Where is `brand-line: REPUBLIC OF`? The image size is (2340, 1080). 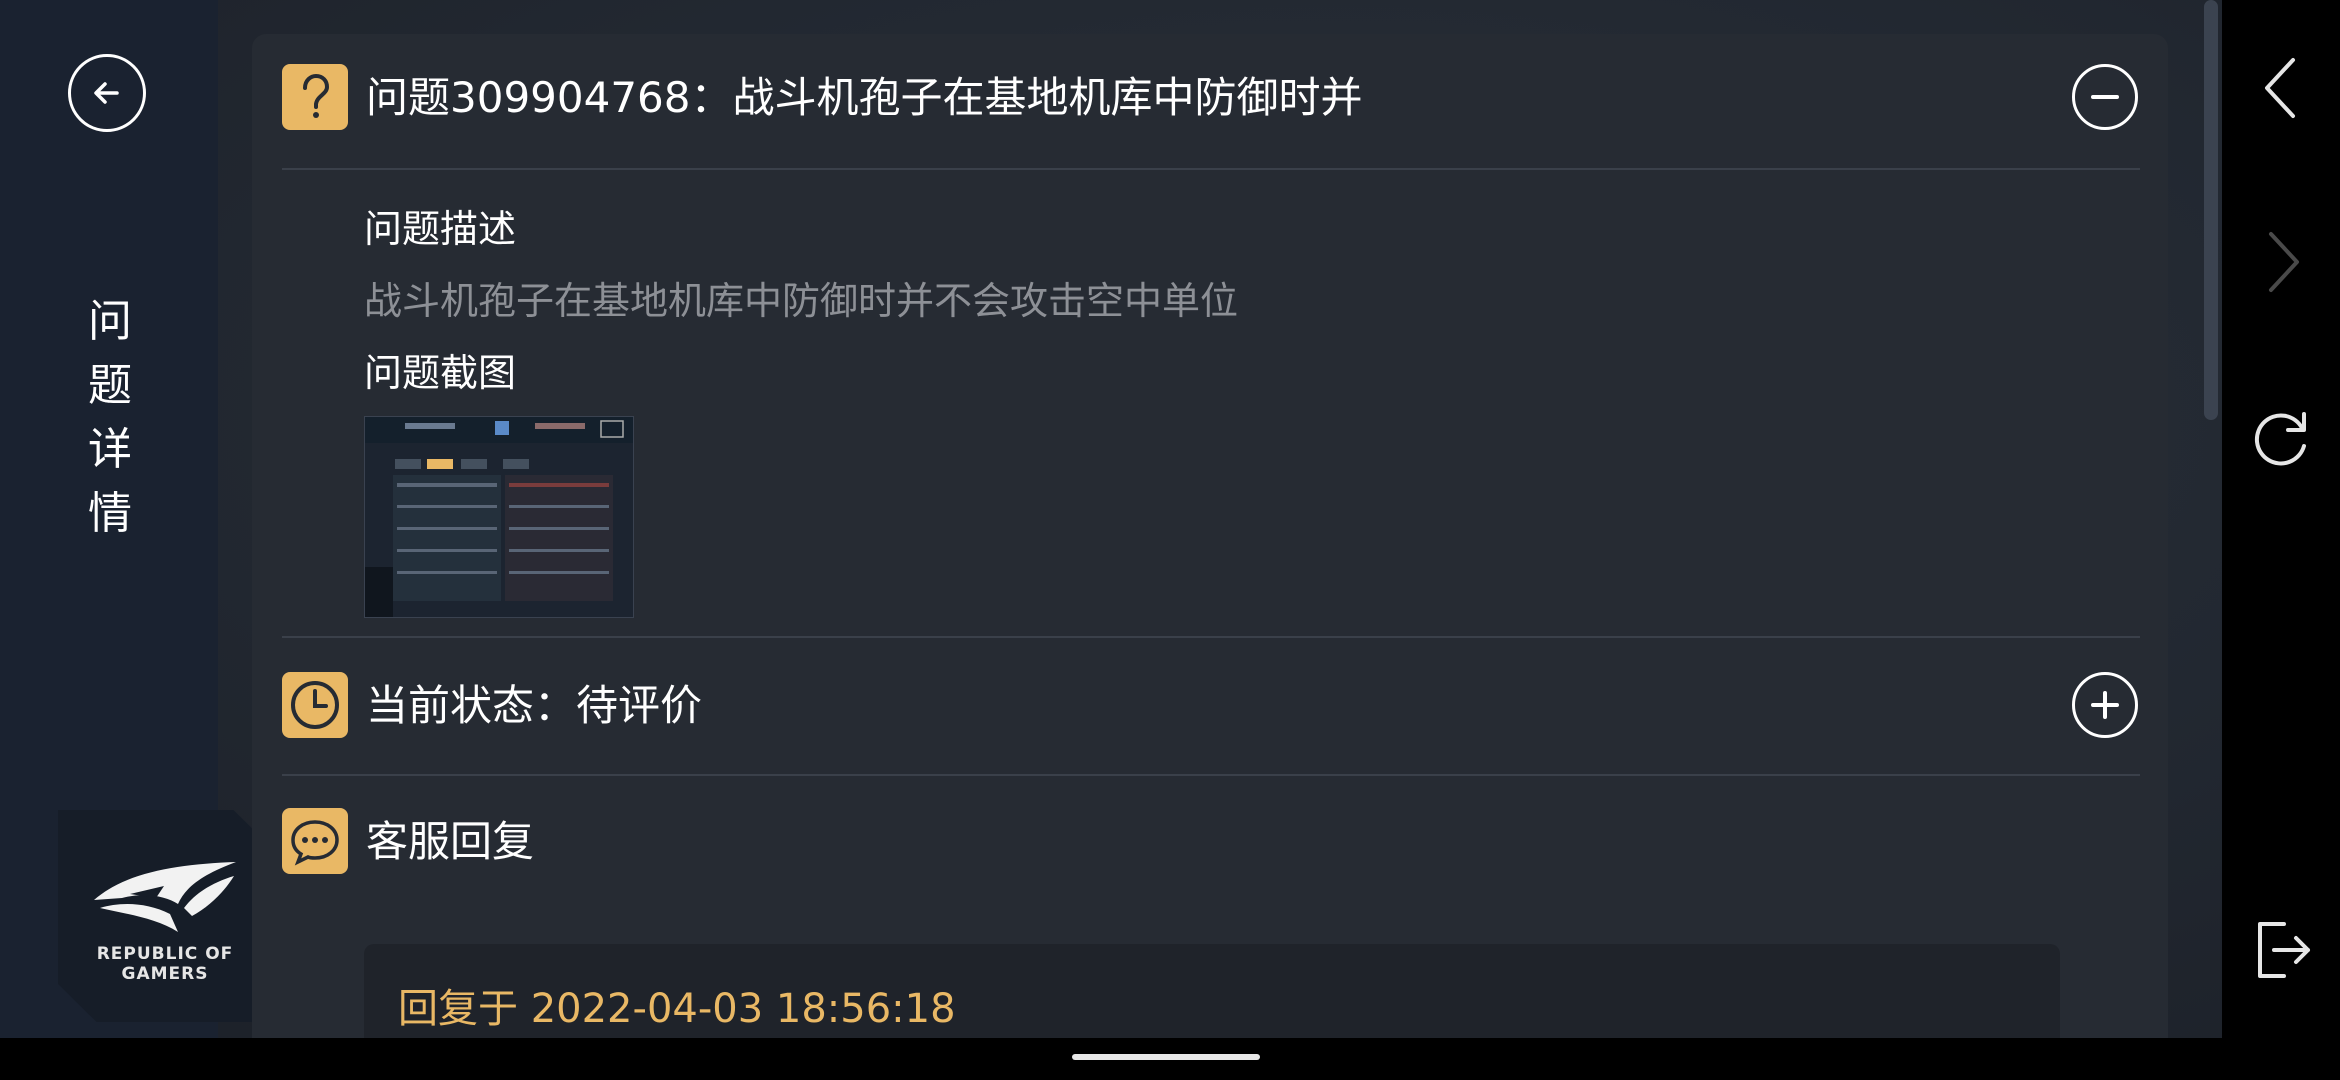 brand-line: REPUBLIC OF is located at coordinates (165, 954).